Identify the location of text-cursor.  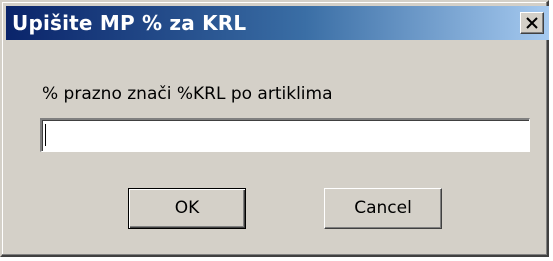
(45, 135).